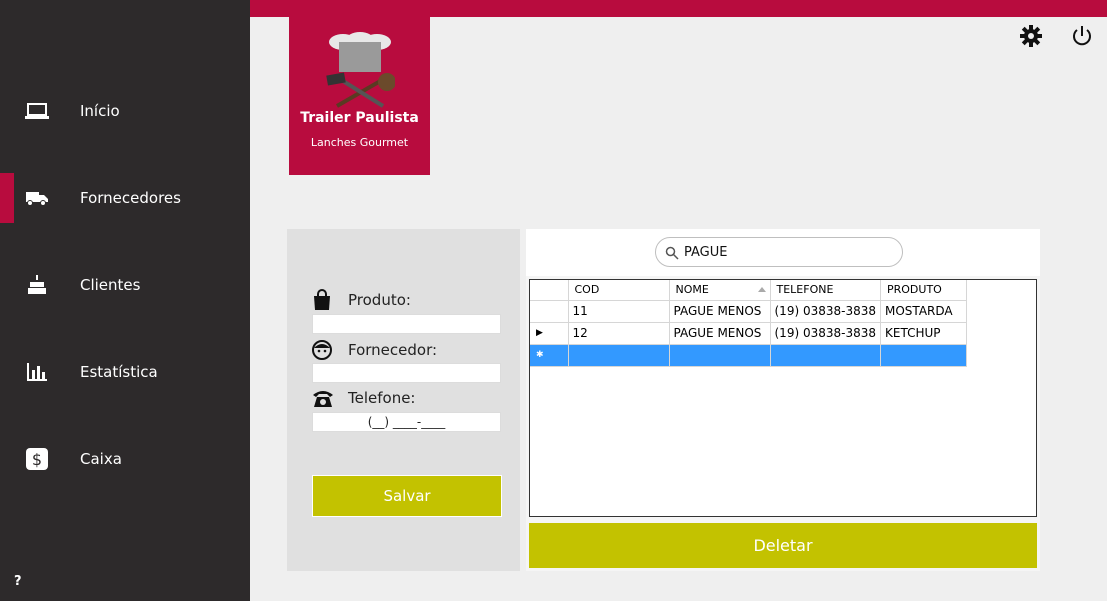 The height and width of the screenshot is (601, 1107). I want to click on brand-subtitle: Lanches Gourmet, so click(359, 142).